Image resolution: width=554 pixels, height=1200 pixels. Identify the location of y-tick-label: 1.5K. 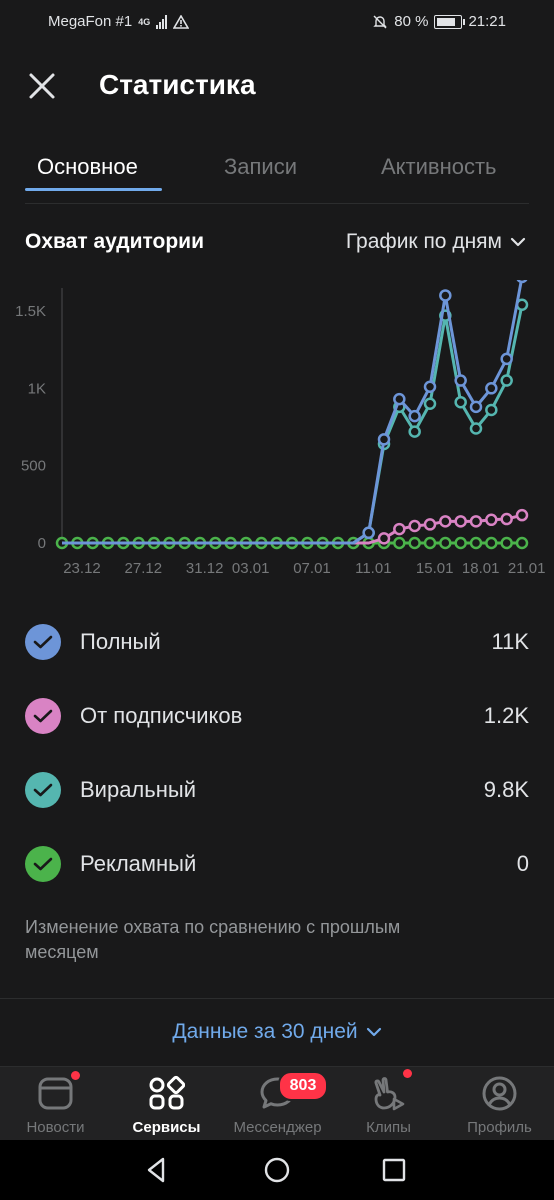
(30, 311).